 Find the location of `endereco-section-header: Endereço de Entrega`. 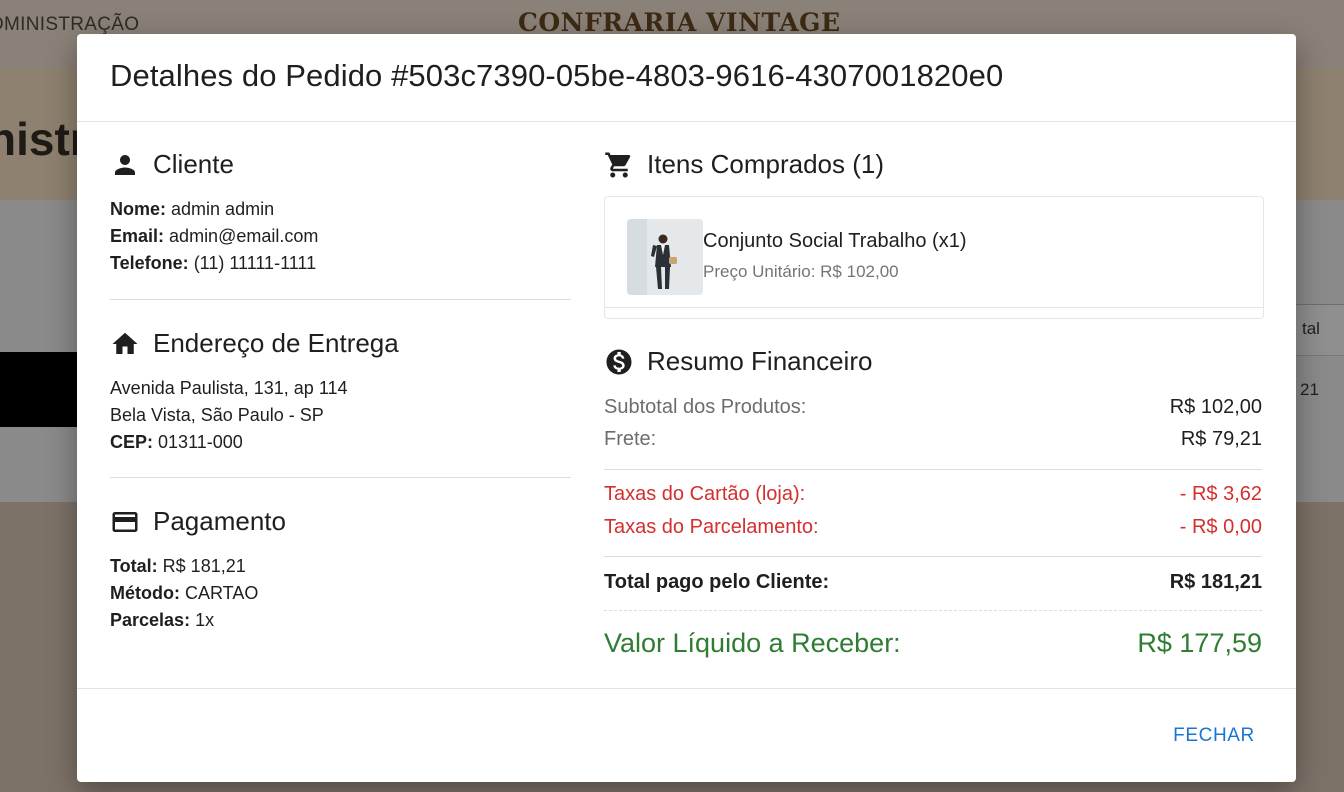

endereco-section-header: Endereço de Entrega is located at coordinates (254, 343).